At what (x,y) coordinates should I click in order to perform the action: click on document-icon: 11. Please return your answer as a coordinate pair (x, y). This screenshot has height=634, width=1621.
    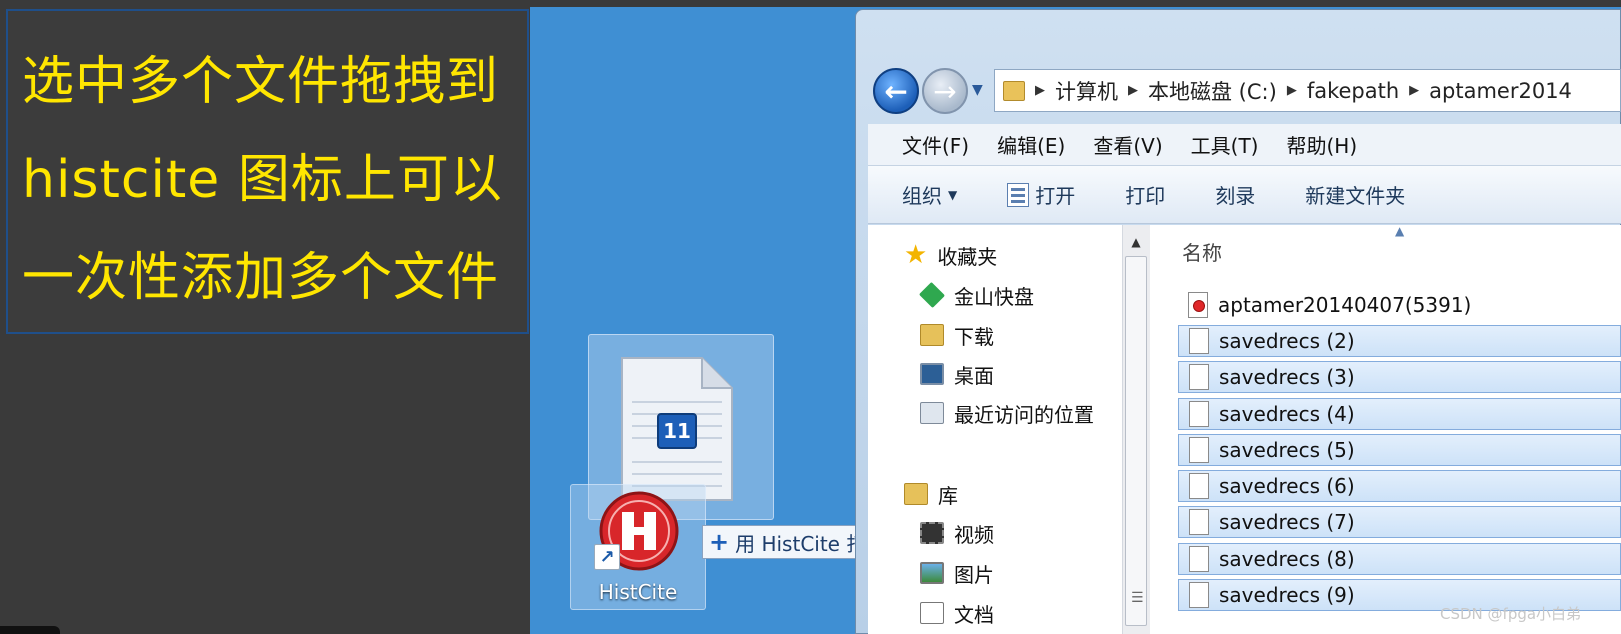
    Looking at the image, I should click on (677, 429).